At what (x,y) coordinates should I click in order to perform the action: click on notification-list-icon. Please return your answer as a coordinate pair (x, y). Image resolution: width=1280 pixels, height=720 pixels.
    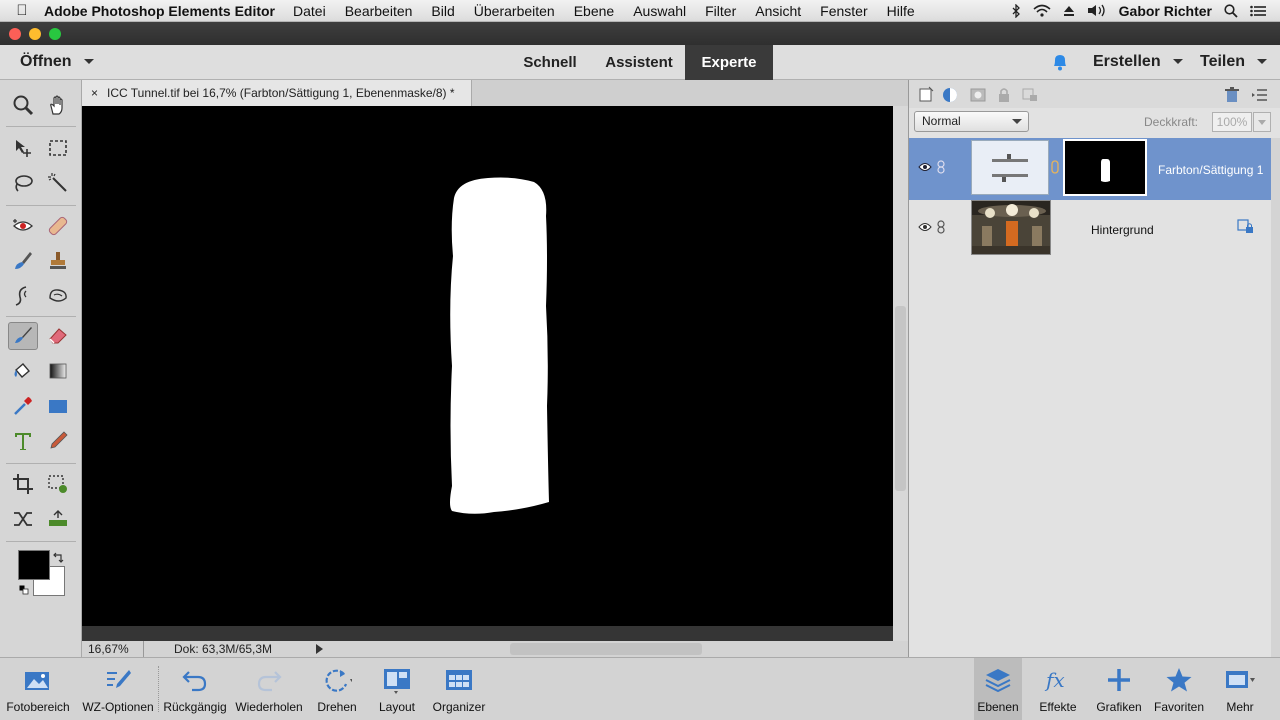
    Looking at the image, I should click on (1258, 11).